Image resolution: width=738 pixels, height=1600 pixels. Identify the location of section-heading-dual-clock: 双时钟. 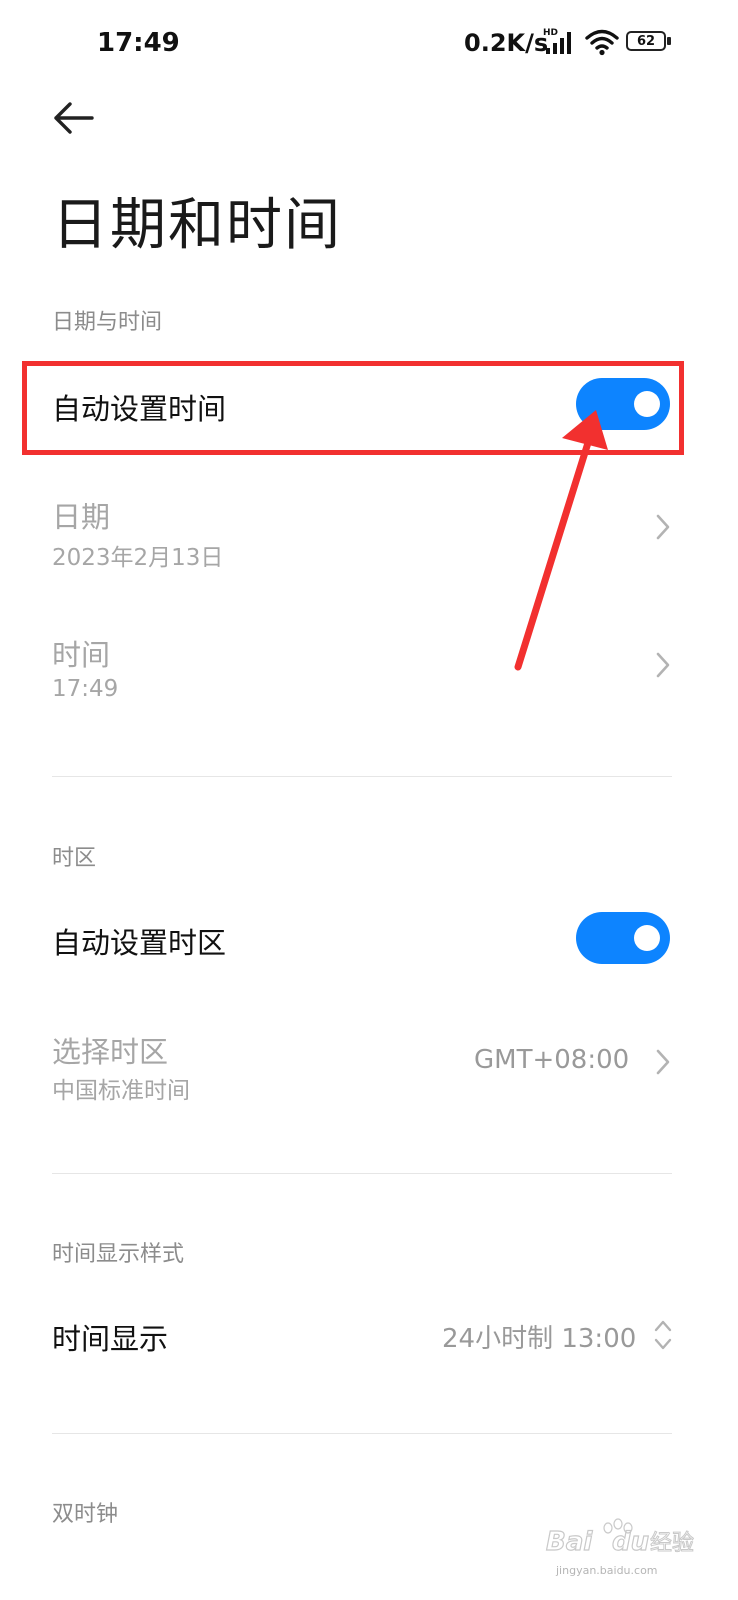
(85, 1514).